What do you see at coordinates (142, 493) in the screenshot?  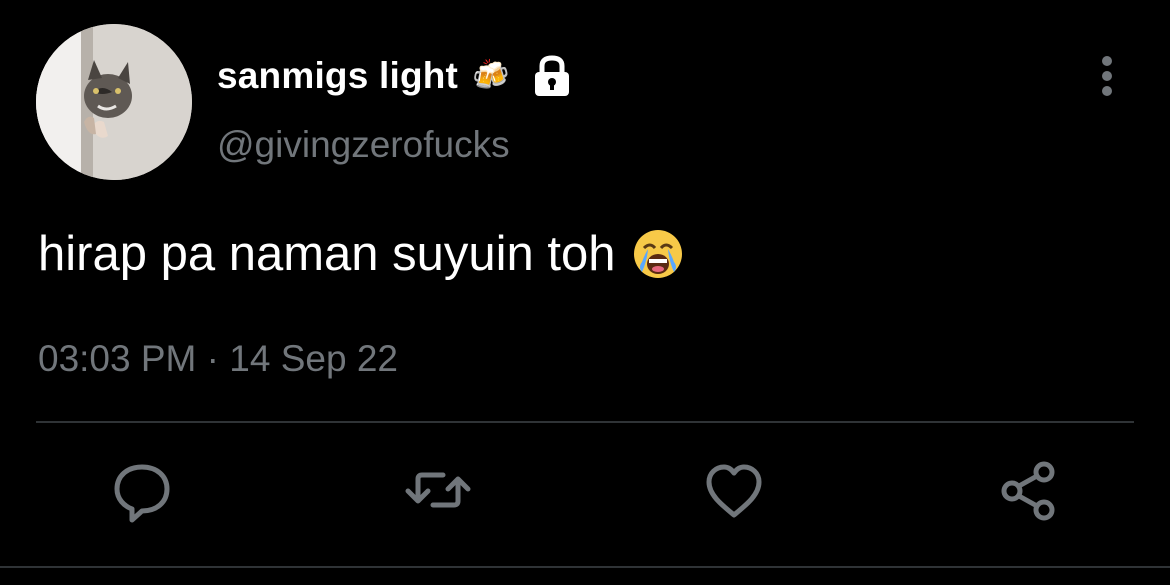 I see `reply-icon` at bounding box center [142, 493].